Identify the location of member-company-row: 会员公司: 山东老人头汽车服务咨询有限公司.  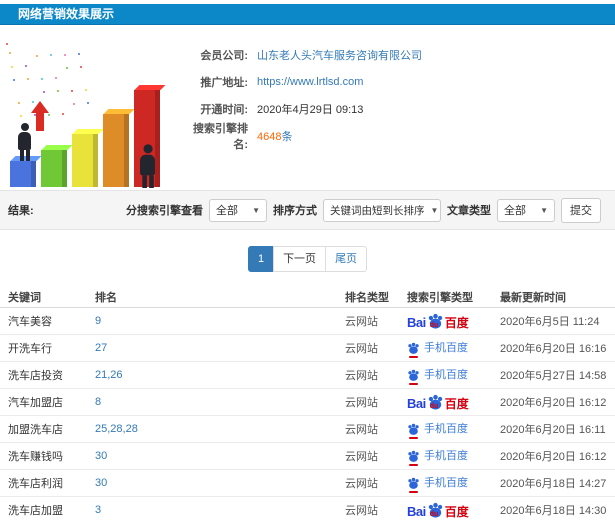
(398, 54).